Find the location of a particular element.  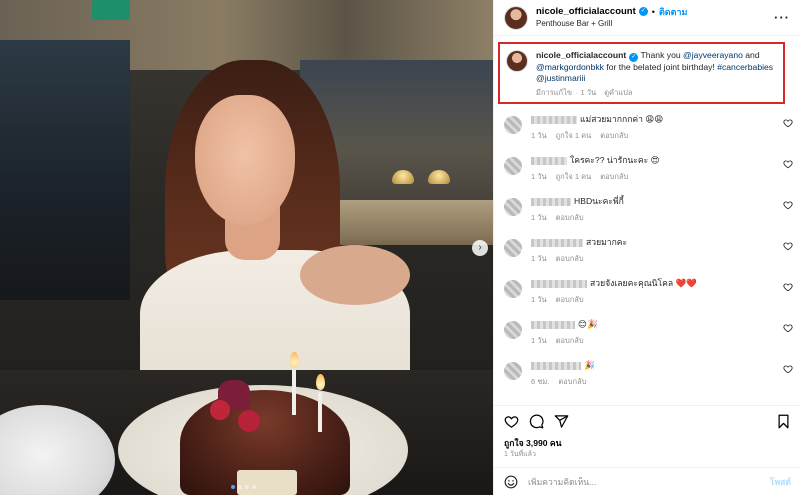

translate-link: ดูคำแปล is located at coordinates (618, 92).